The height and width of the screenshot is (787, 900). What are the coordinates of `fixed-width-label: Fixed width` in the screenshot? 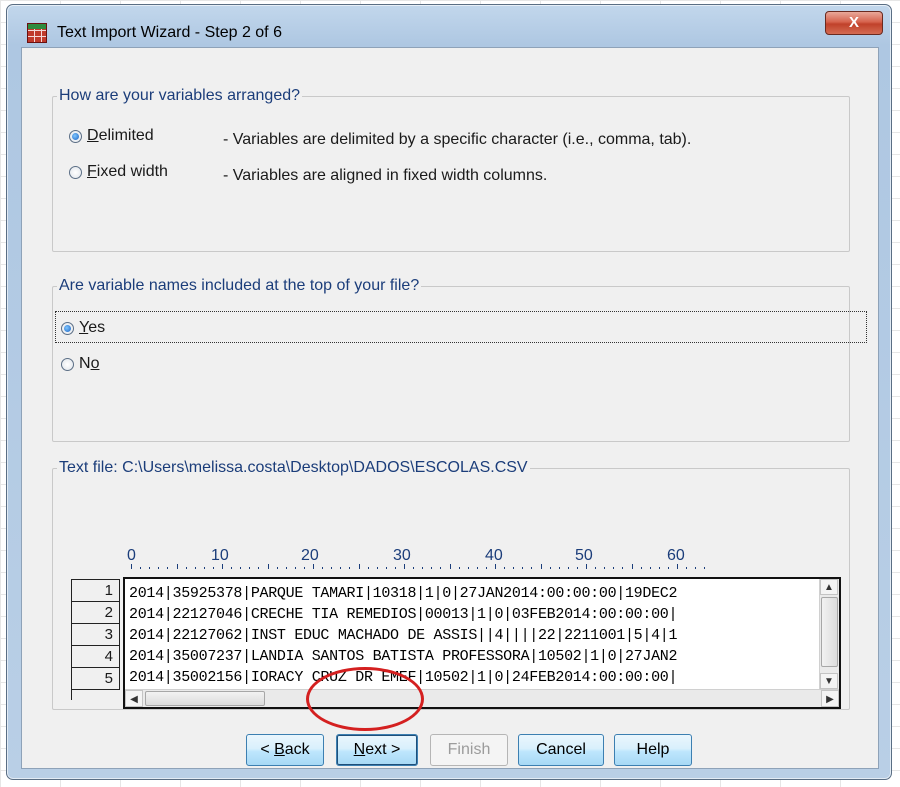 It's located at (127, 171).